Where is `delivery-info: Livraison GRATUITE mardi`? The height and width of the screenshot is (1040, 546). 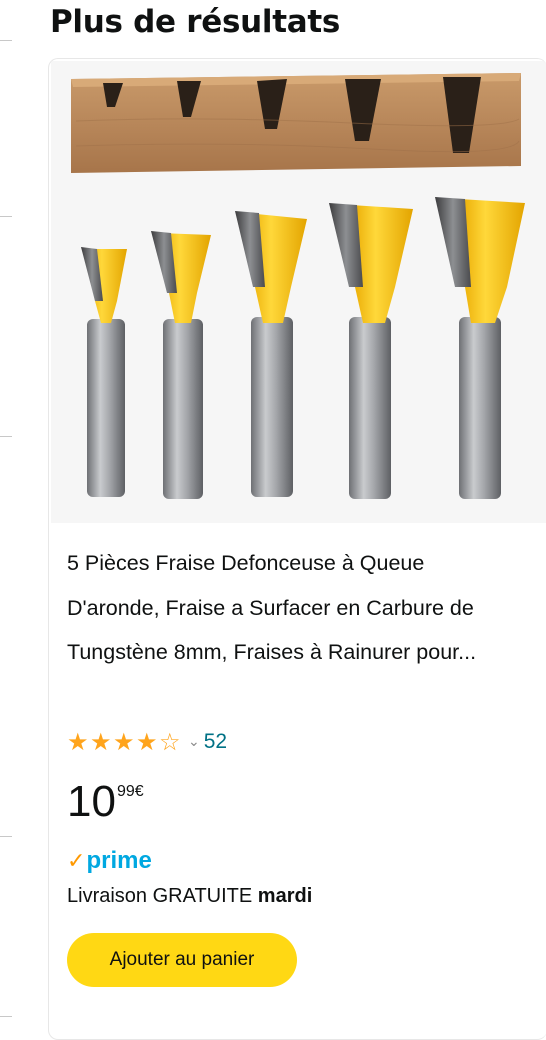 delivery-info: Livraison GRATUITE mardi is located at coordinates (189, 896).